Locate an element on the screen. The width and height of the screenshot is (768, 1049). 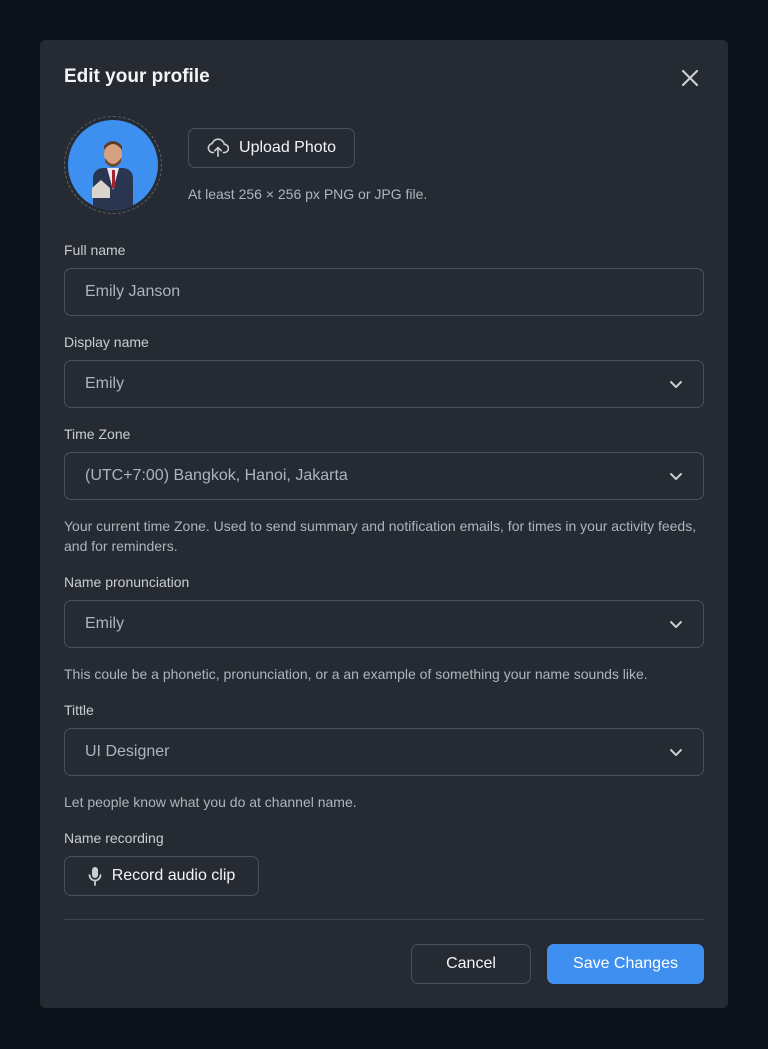
title-label: Tittle is located at coordinates (79, 710).